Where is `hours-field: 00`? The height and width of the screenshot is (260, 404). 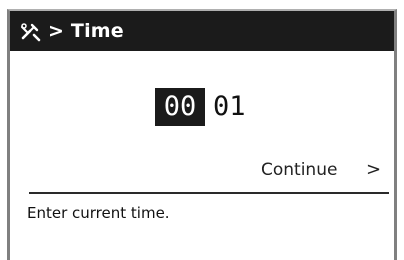
hours-field: 00 is located at coordinates (180, 107).